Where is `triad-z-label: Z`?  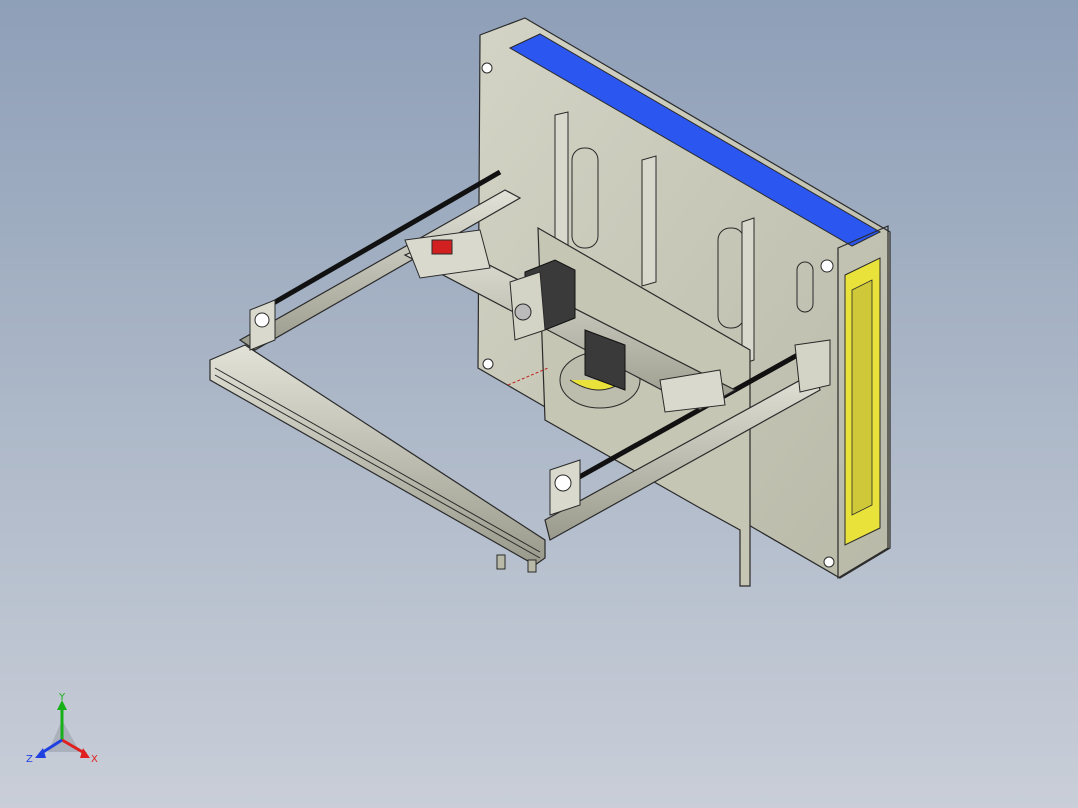 triad-z-label: Z is located at coordinates (29, 759).